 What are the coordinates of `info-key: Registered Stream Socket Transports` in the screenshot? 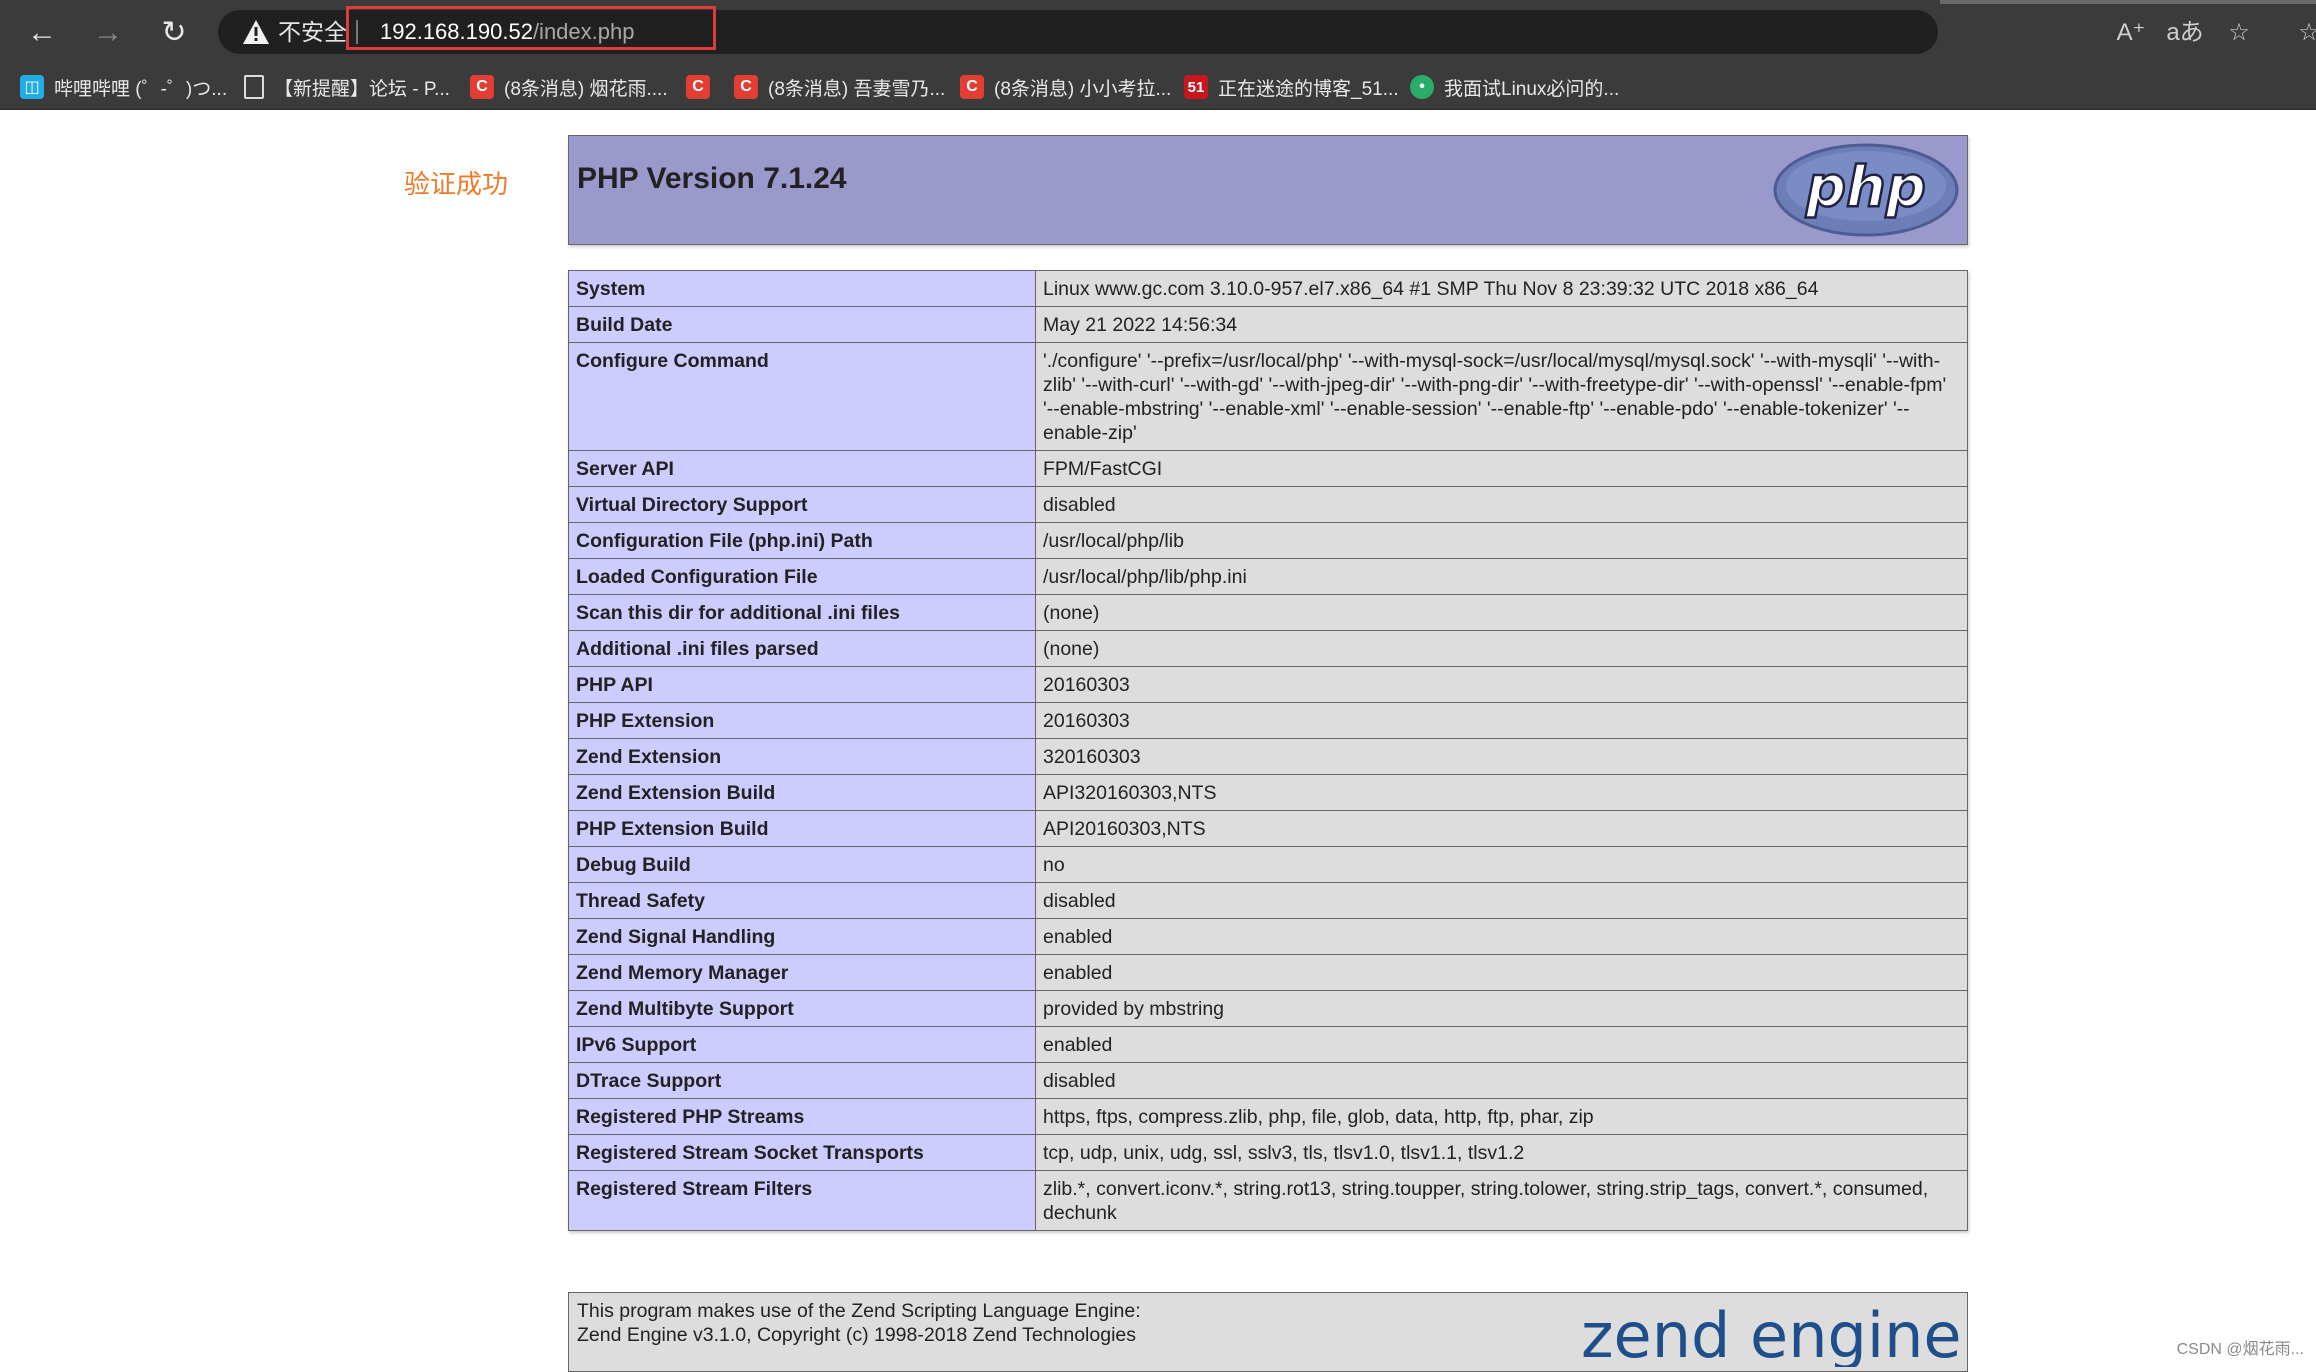 It's located at (802, 1152).